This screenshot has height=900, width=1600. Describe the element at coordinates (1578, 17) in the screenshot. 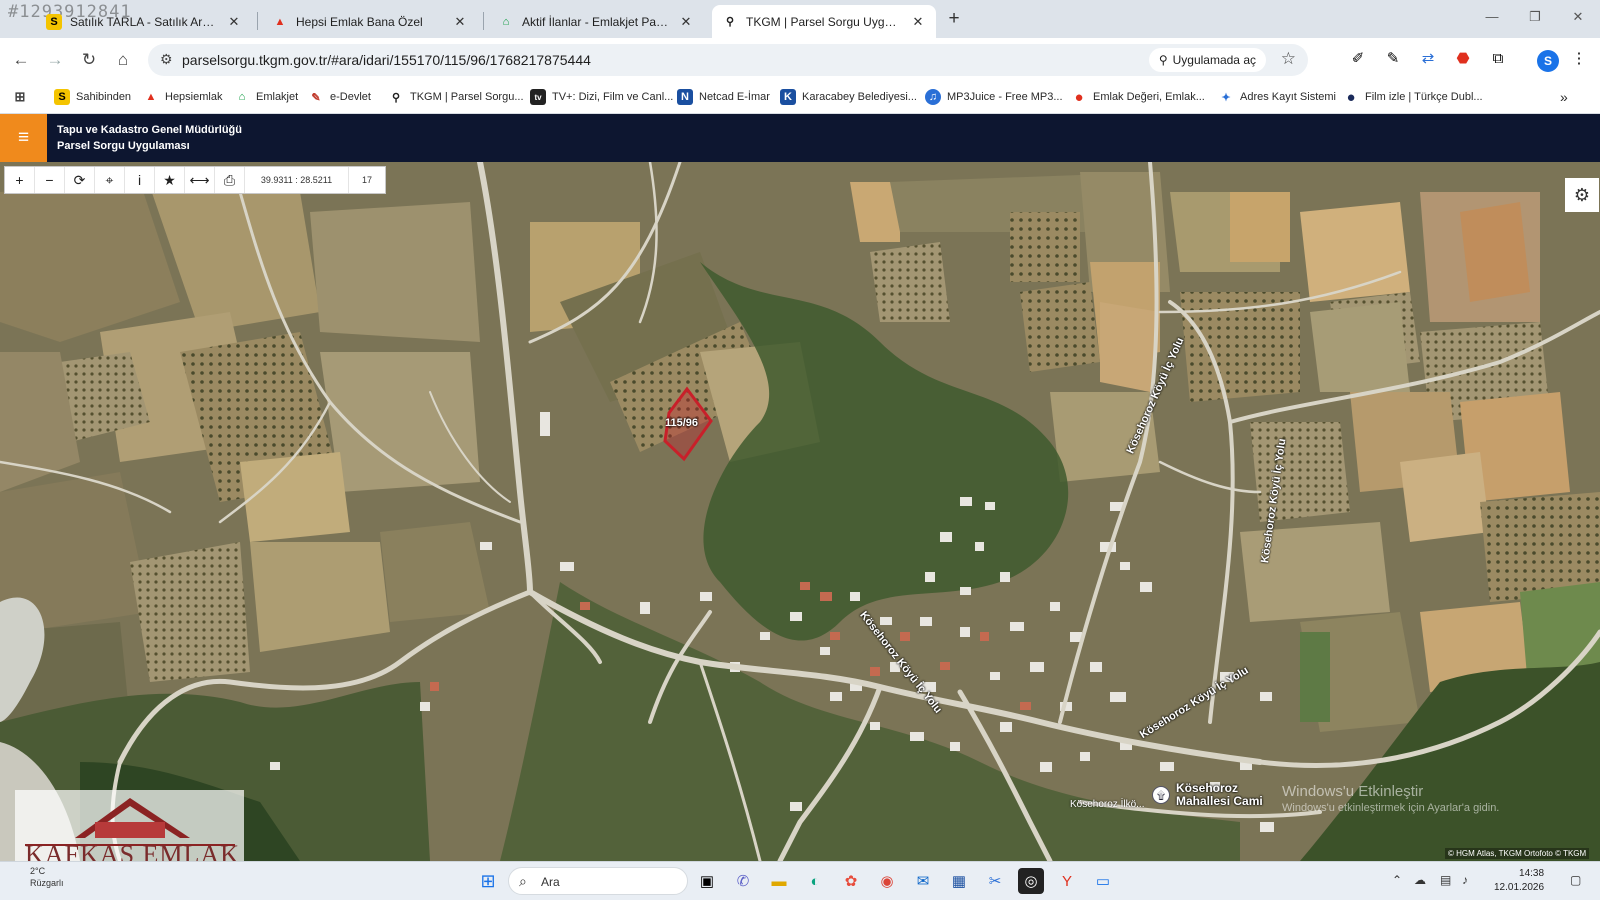

I see `close-window-icon: ✕` at that location.